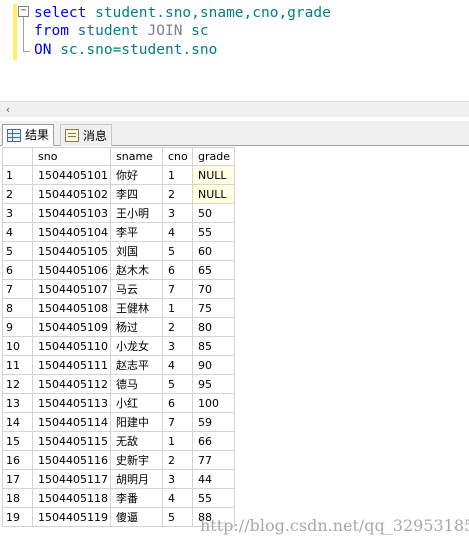 The width and height of the screenshot is (469, 546). Describe the element at coordinates (71, 365) in the screenshot. I see `cell-sno: 1504405111` at that location.